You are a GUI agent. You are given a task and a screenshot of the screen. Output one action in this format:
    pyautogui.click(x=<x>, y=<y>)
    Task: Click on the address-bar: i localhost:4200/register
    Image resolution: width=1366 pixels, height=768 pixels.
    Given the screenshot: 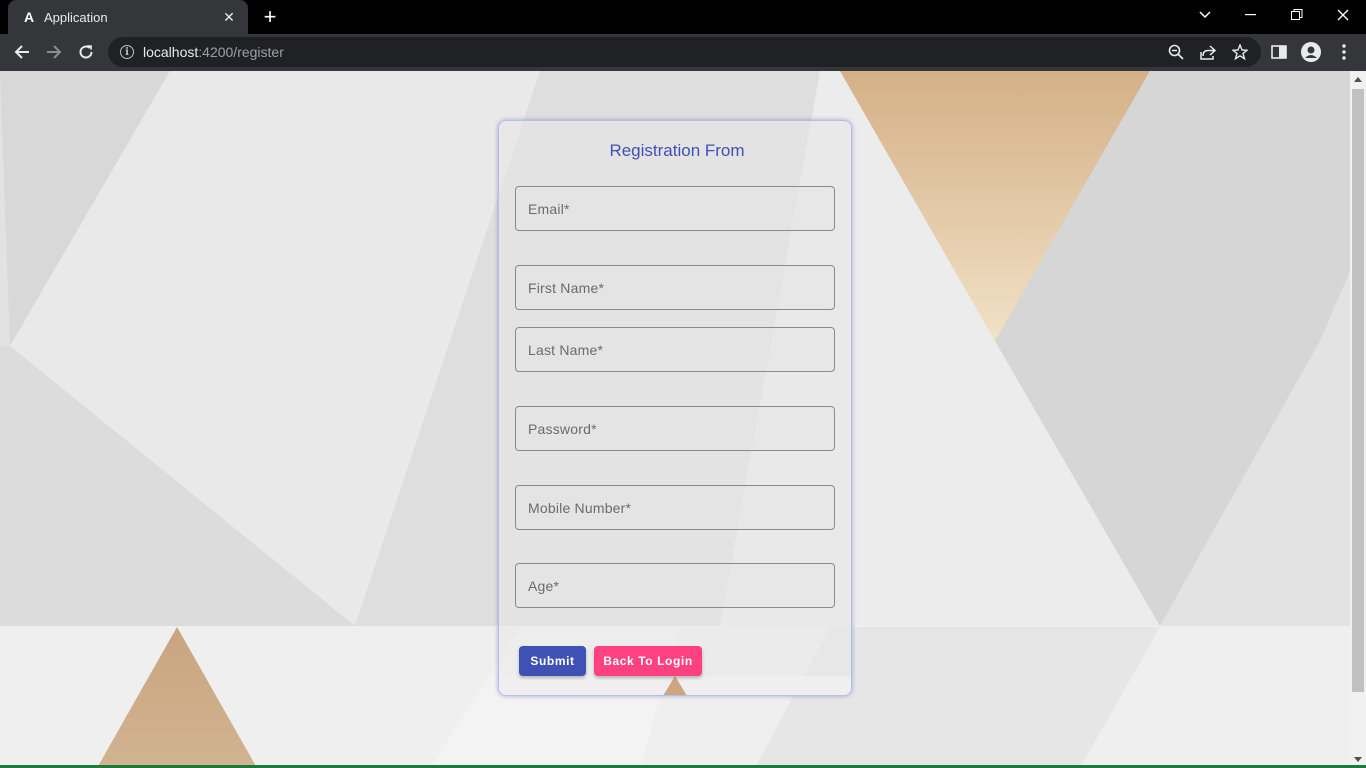 What is the action you would take?
    pyautogui.click(x=684, y=52)
    